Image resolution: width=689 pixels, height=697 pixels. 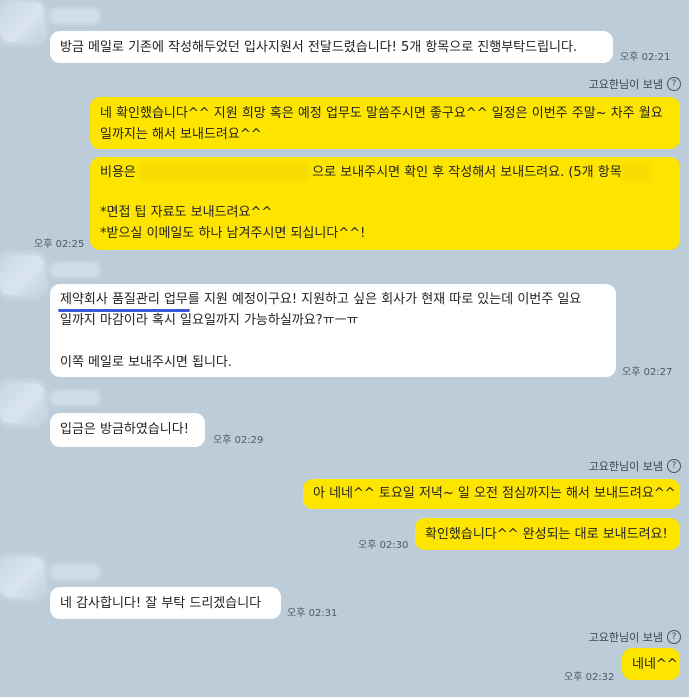 What do you see at coordinates (181, 134) in the screenshot?
I see `message-text: 일까지는 해서 보내드려요^^` at bounding box center [181, 134].